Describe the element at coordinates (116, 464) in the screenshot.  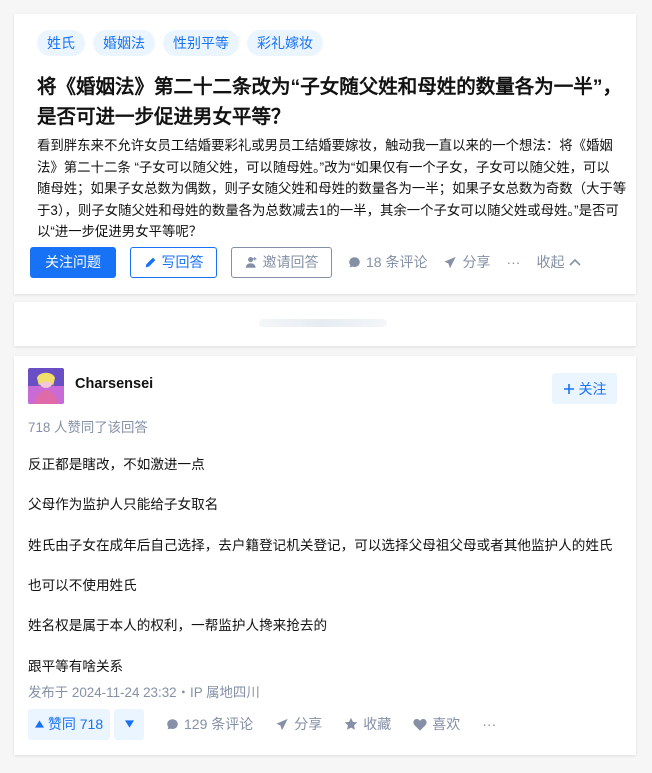
I see `answer-paragraph: 反正都是瞎改，不如激进一点` at that location.